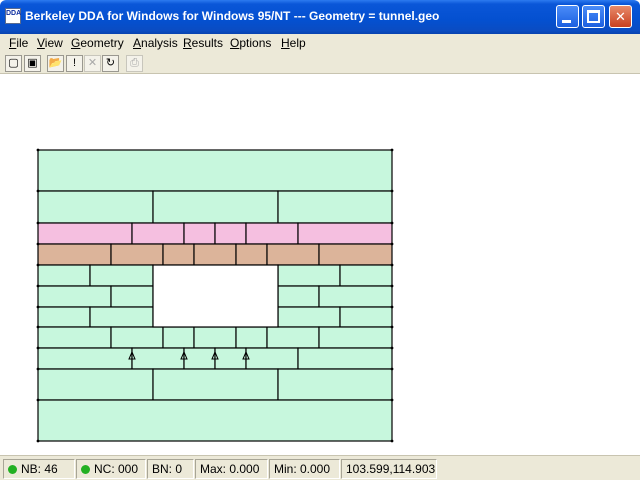 Image resolution: width=640 pixels, height=480 pixels. Describe the element at coordinates (134, 63) in the screenshot. I see `print-button: ⎙` at that location.